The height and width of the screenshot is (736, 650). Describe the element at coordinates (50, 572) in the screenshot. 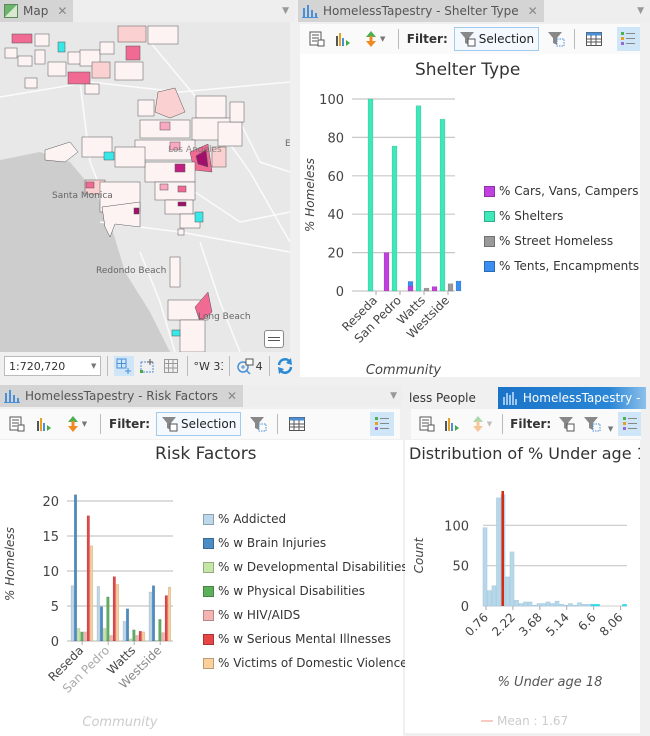

I see `y-tick-label: 10` at that location.